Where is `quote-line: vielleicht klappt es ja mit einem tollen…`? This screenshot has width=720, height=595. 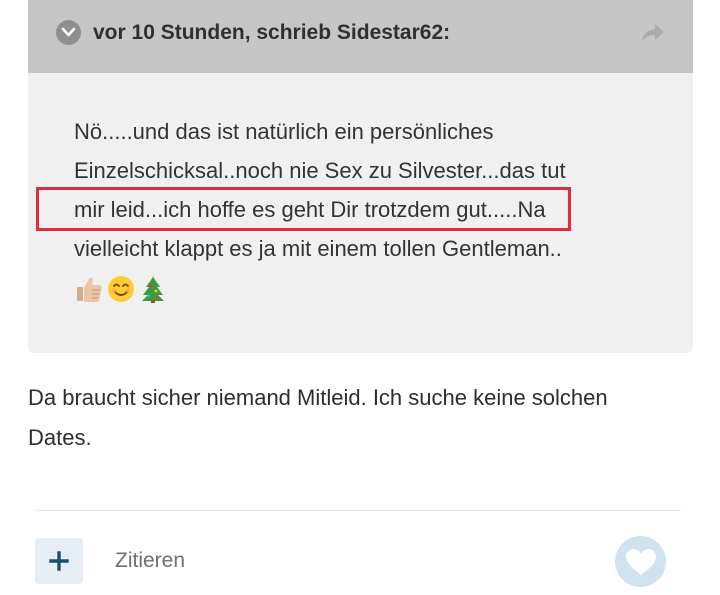
quote-line: vielleicht klappt es ja mit einem tollen… is located at coordinates (318, 248).